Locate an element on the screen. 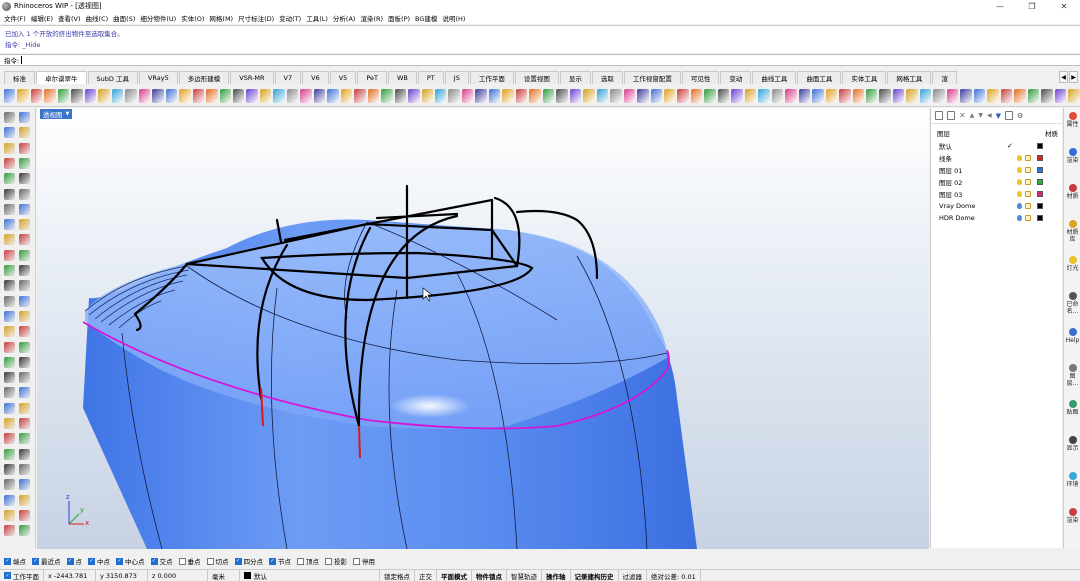 The height and width of the screenshot is (581, 1080). tab-vsr-mr: VSR-MR is located at coordinates (252, 77).